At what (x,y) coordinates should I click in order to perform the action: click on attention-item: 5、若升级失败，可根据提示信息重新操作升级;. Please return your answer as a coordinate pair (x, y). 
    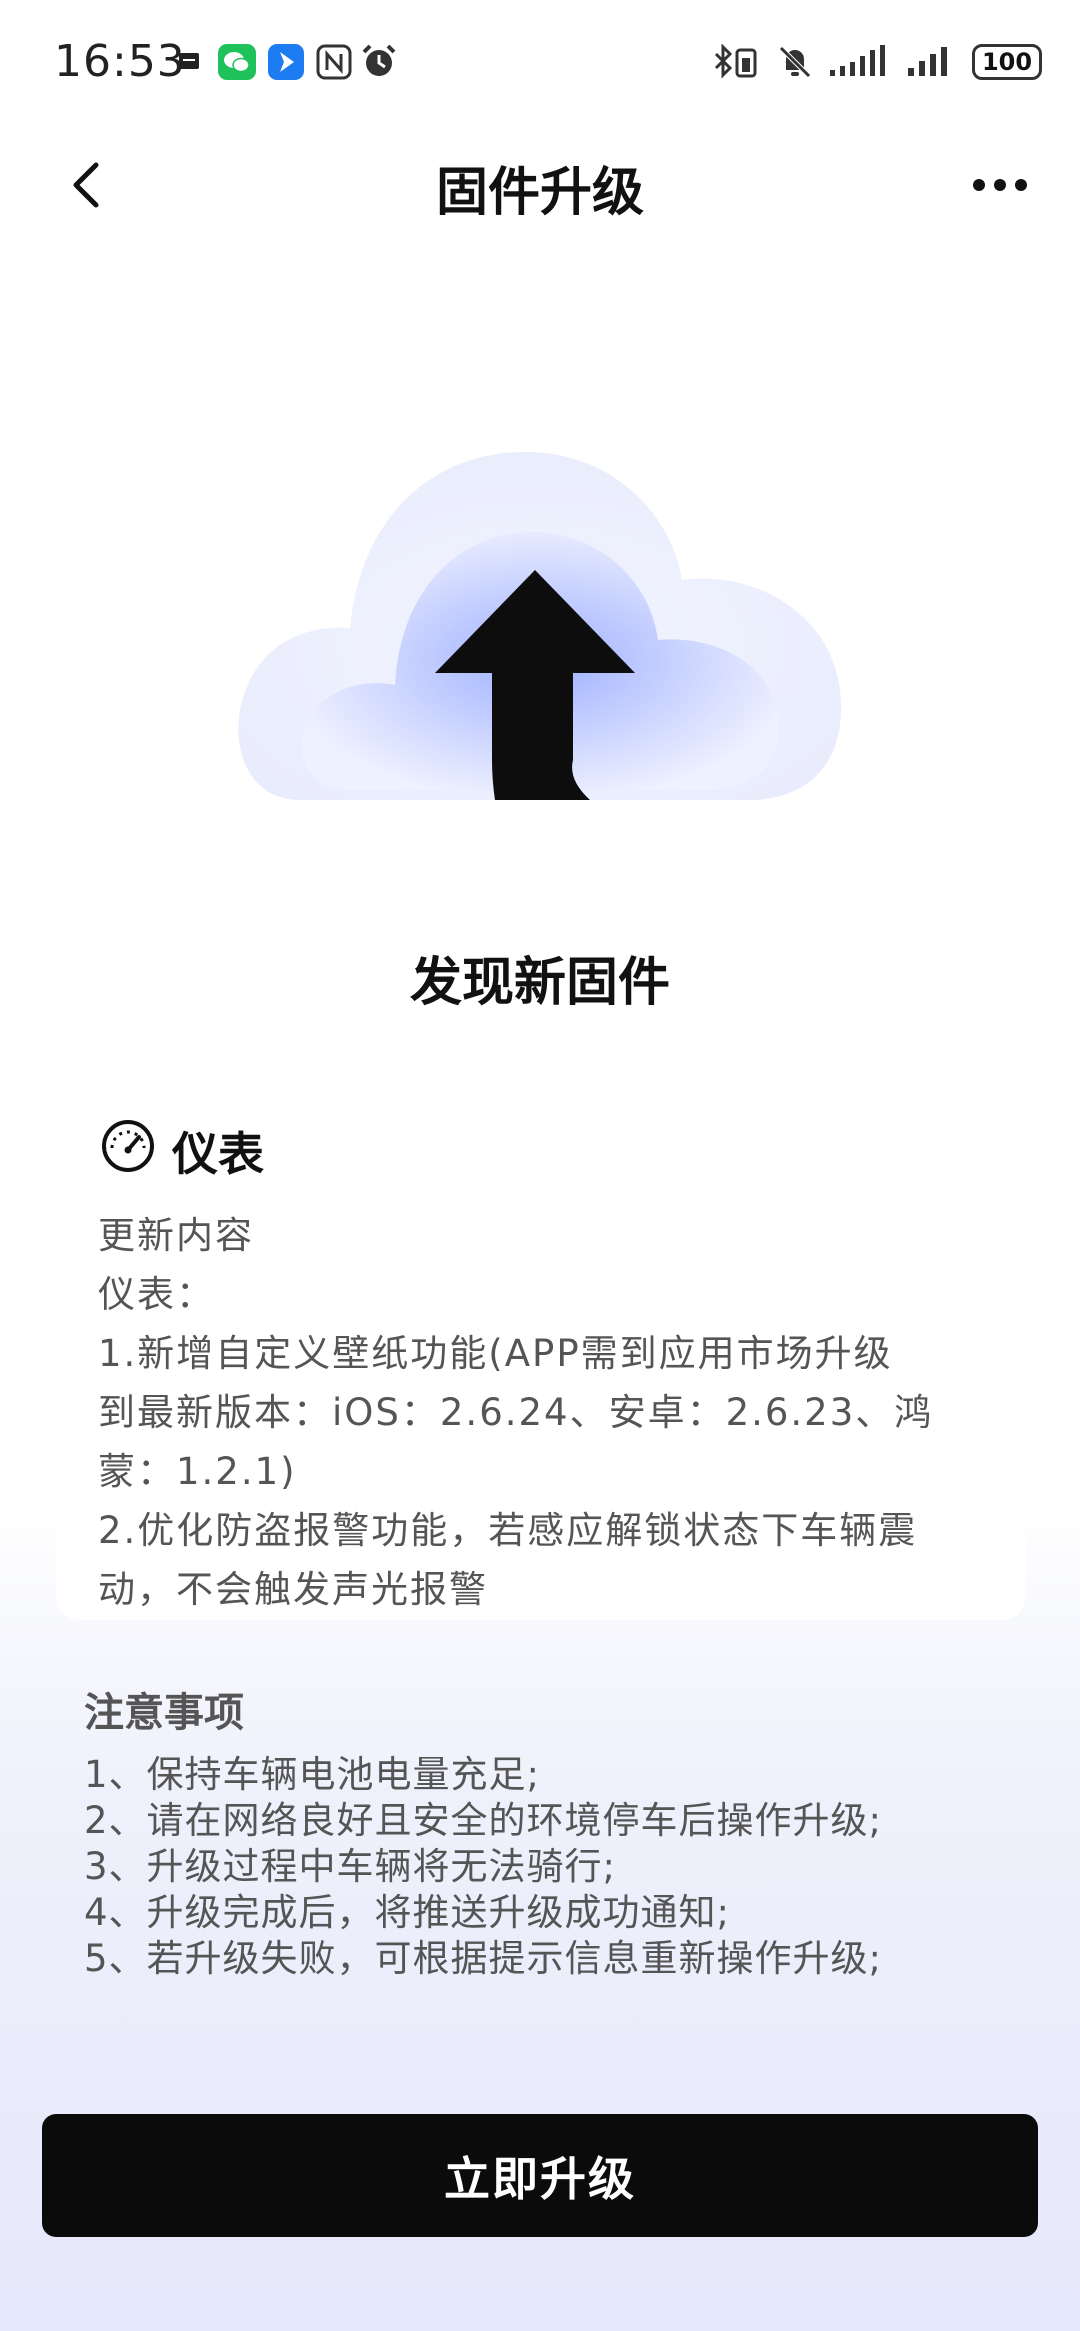
    Looking at the image, I should click on (483, 1958).